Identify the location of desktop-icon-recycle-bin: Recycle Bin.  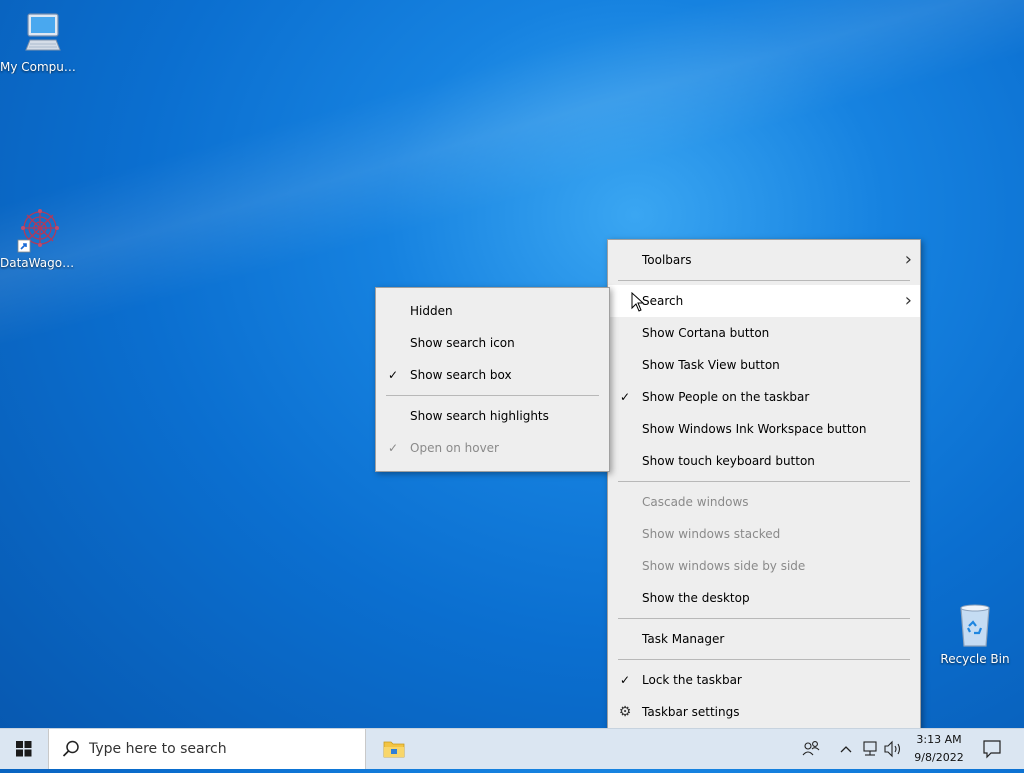
(975, 634).